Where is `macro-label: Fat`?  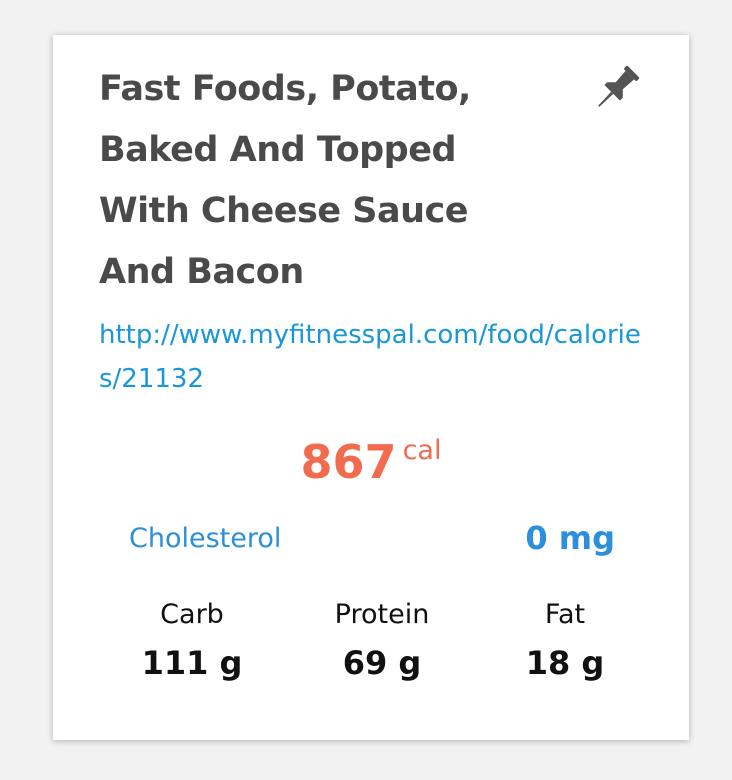 macro-label: Fat is located at coordinates (565, 614).